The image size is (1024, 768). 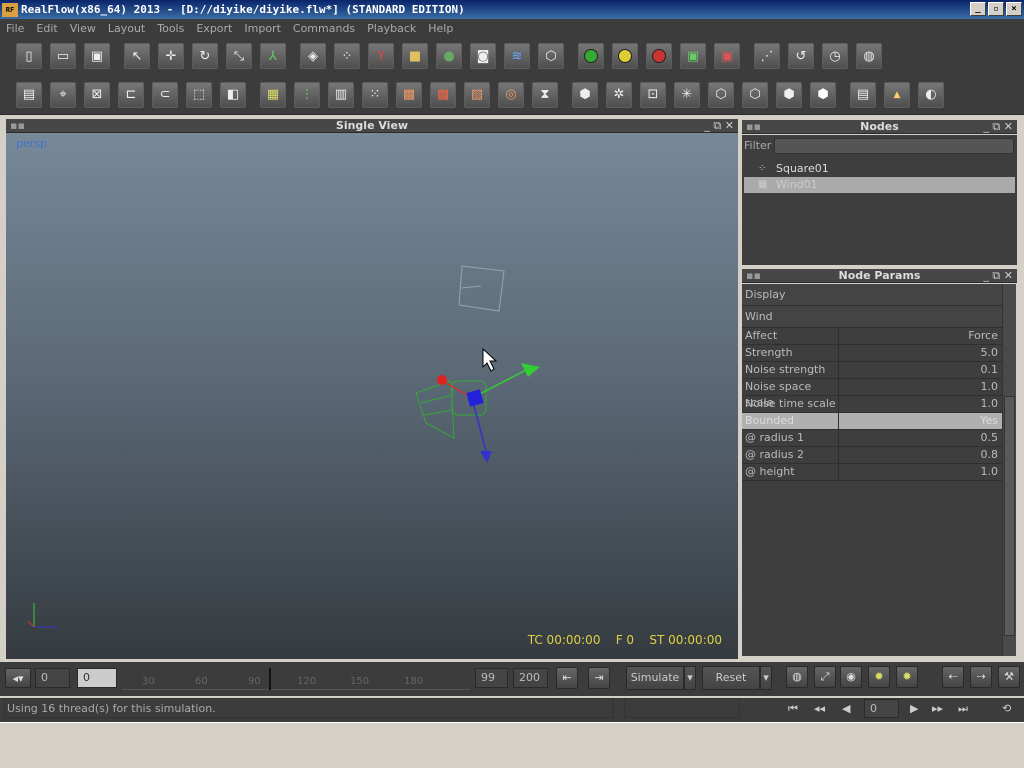 I want to click on range-end-icon: ⇥, so click(x=599, y=678).